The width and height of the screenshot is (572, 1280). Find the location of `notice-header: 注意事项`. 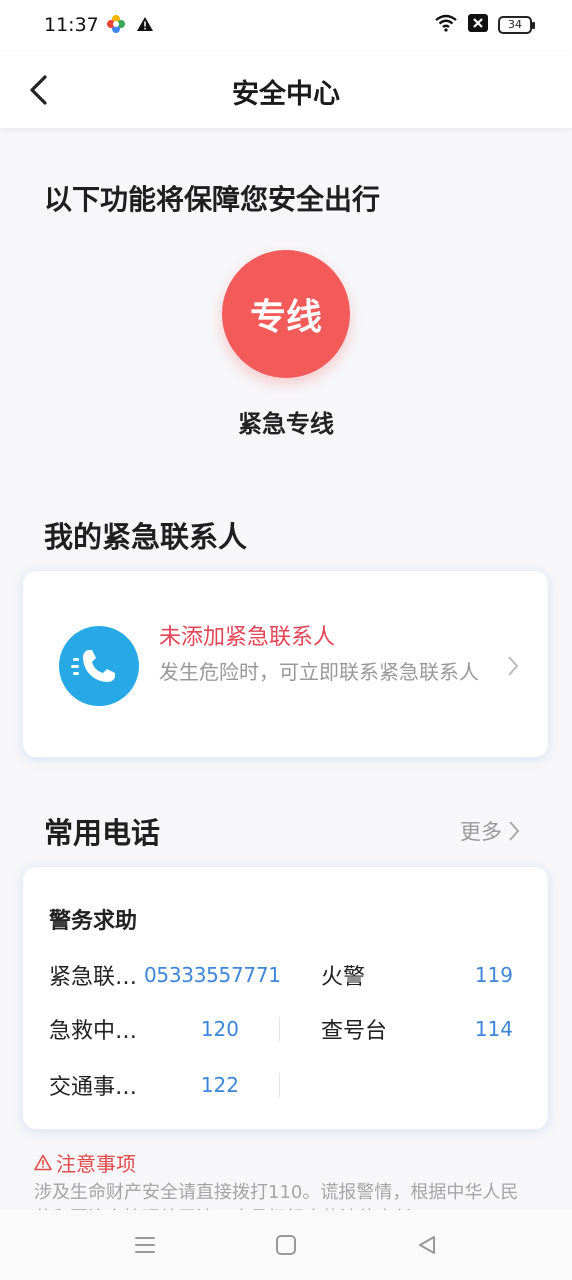

notice-header: 注意事项 is located at coordinates (85, 1162).